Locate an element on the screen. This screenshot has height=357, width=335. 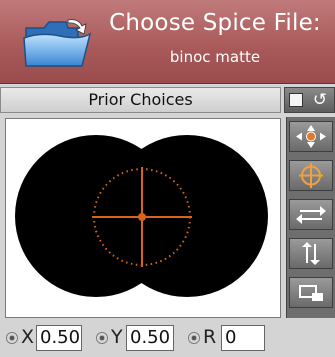
reset-frame-button is located at coordinates (311, 292).